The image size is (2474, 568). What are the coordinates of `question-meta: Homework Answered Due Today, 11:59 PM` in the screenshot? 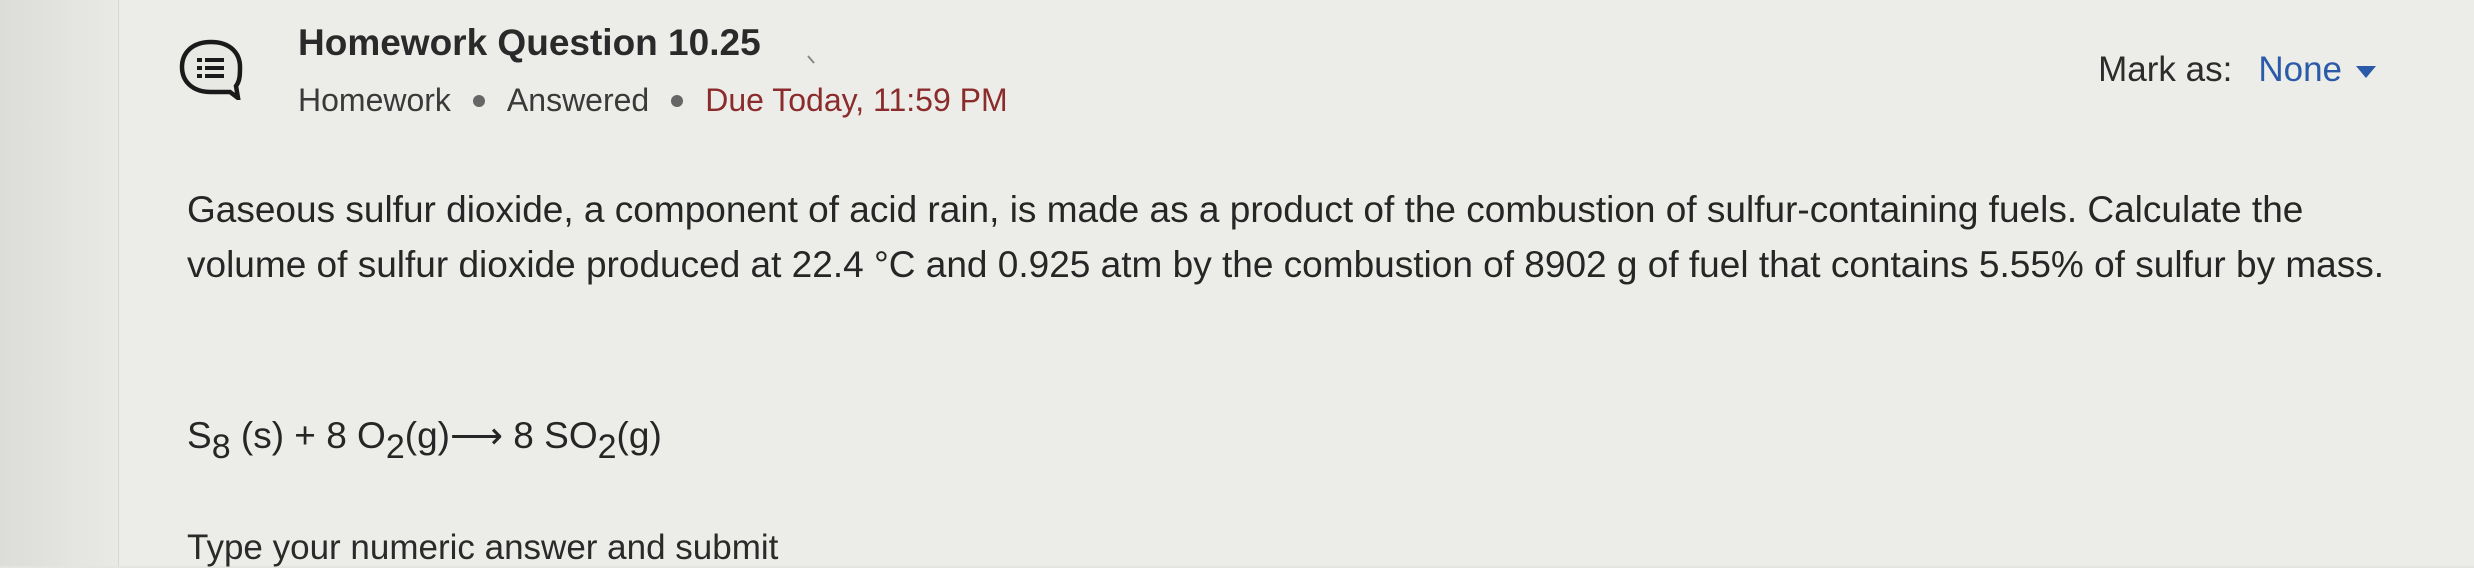 It's located at (653, 100).